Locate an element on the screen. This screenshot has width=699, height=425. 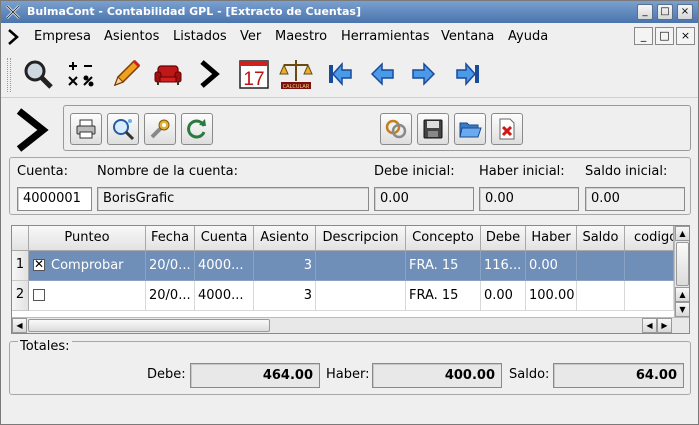
punteo-checkbox: ✕ is located at coordinates (39, 264).